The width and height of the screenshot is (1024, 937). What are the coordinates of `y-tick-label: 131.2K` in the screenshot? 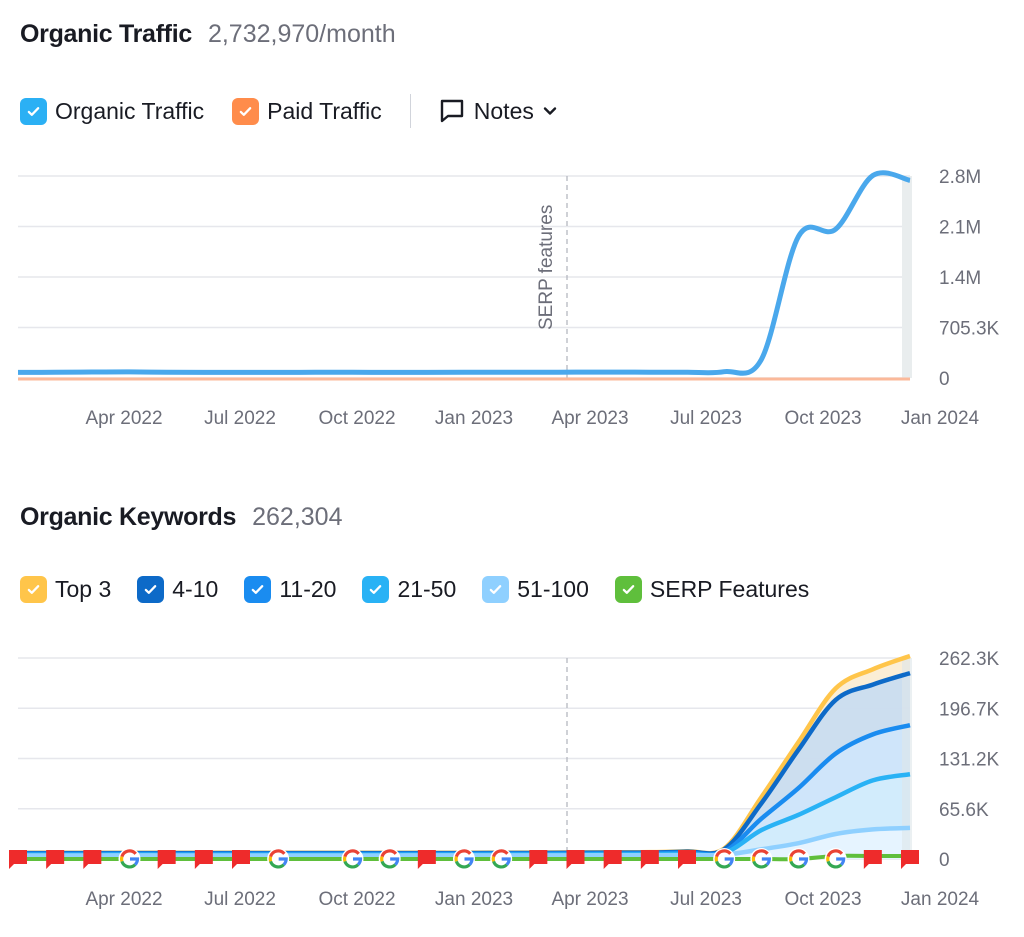 It's located at (969, 760).